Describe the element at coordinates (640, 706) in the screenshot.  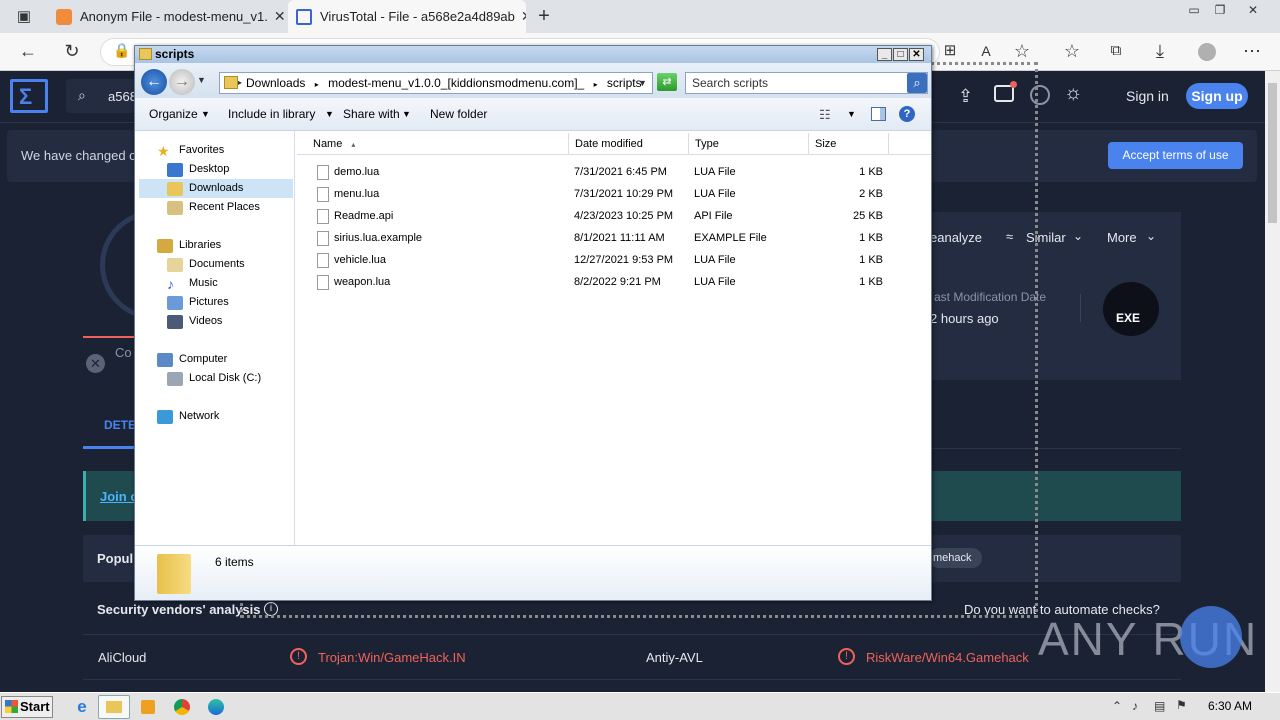
I see `taskbar: Start e ⌃ ♪ ▤ ⚑ 6:30 AM` at that location.